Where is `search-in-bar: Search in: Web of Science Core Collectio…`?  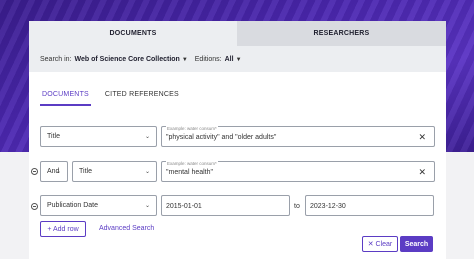
search-in-bar: Search in: Web of Science Core Collectio… is located at coordinates (237, 59).